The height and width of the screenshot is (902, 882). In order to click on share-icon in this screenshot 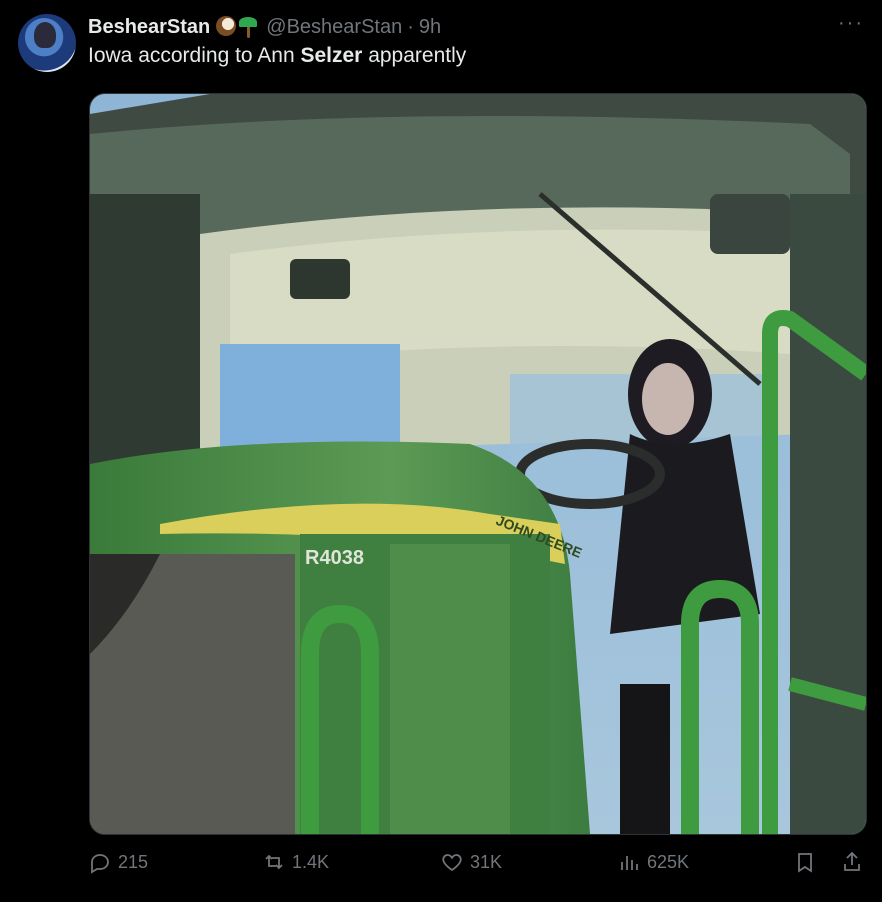, I will do `click(852, 861)`.